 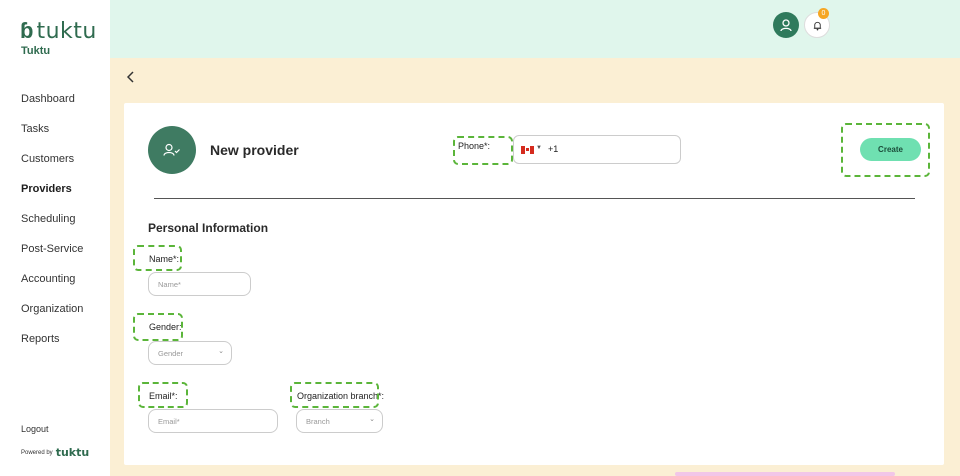 I want to click on sidebar-item-scheduling: Scheduling, so click(x=52, y=227).